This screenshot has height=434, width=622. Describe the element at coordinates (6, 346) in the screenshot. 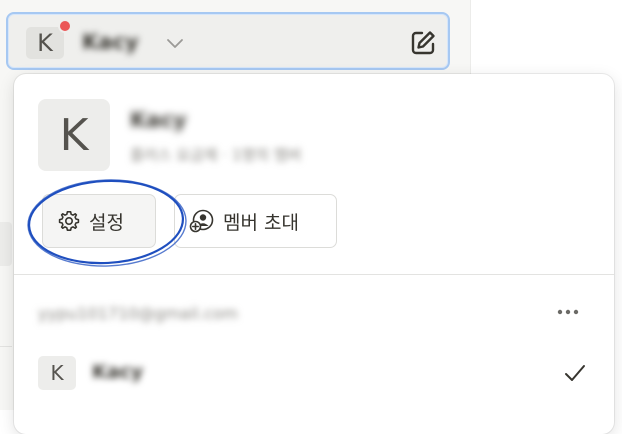

I see `sidebar-line` at that location.